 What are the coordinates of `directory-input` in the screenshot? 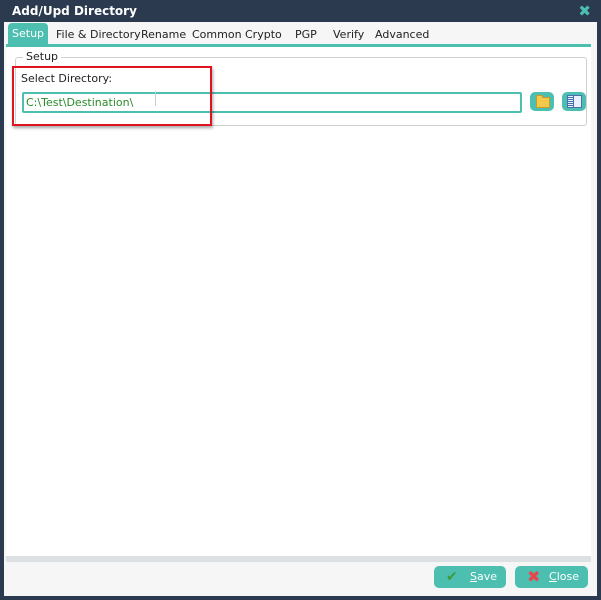 It's located at (272, 102).